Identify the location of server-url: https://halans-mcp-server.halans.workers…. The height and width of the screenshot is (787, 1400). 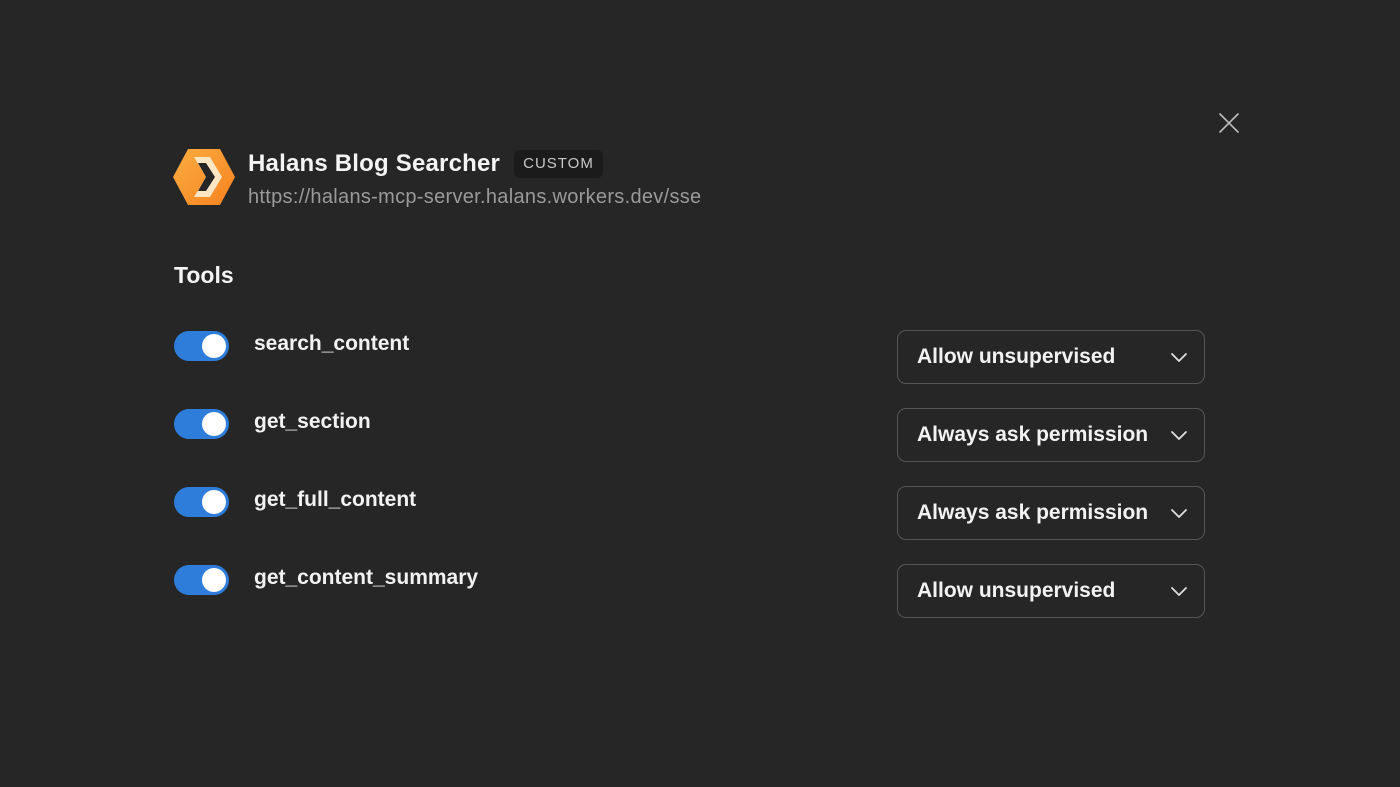
(475, 197).